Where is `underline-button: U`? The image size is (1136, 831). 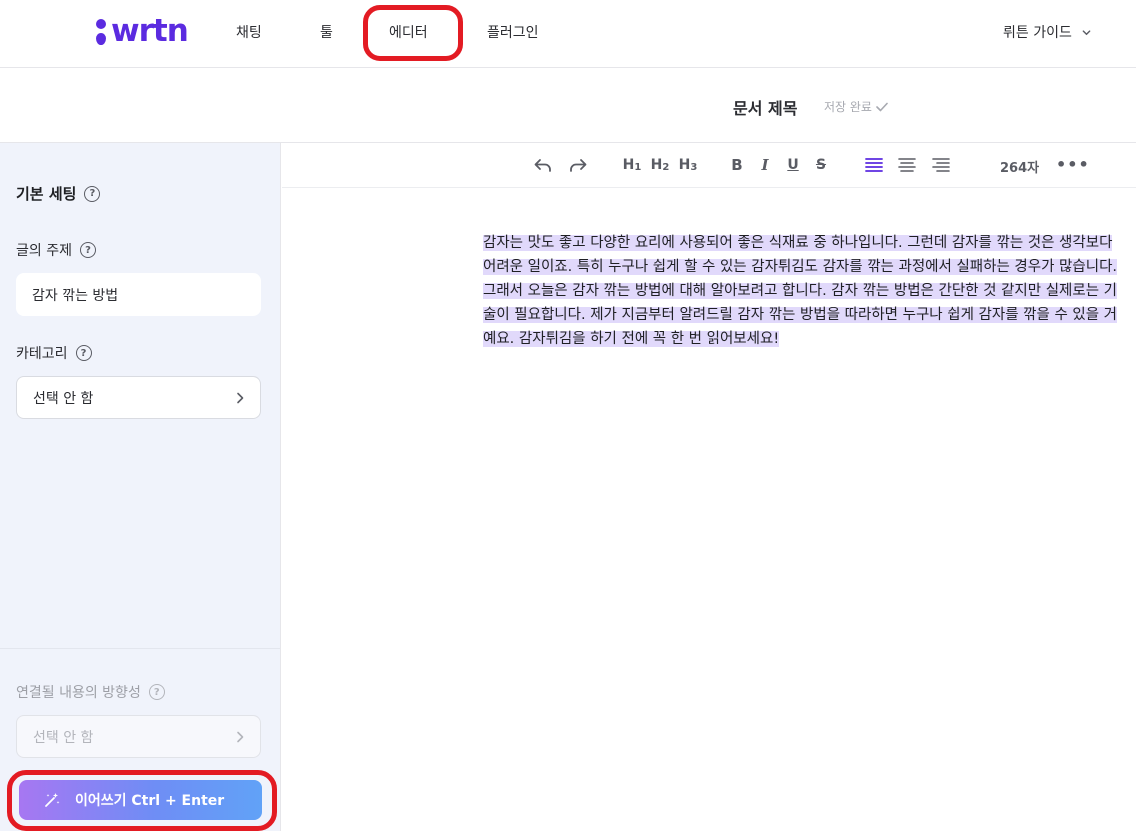
underline-button: U is located at coordinates (793, 165).